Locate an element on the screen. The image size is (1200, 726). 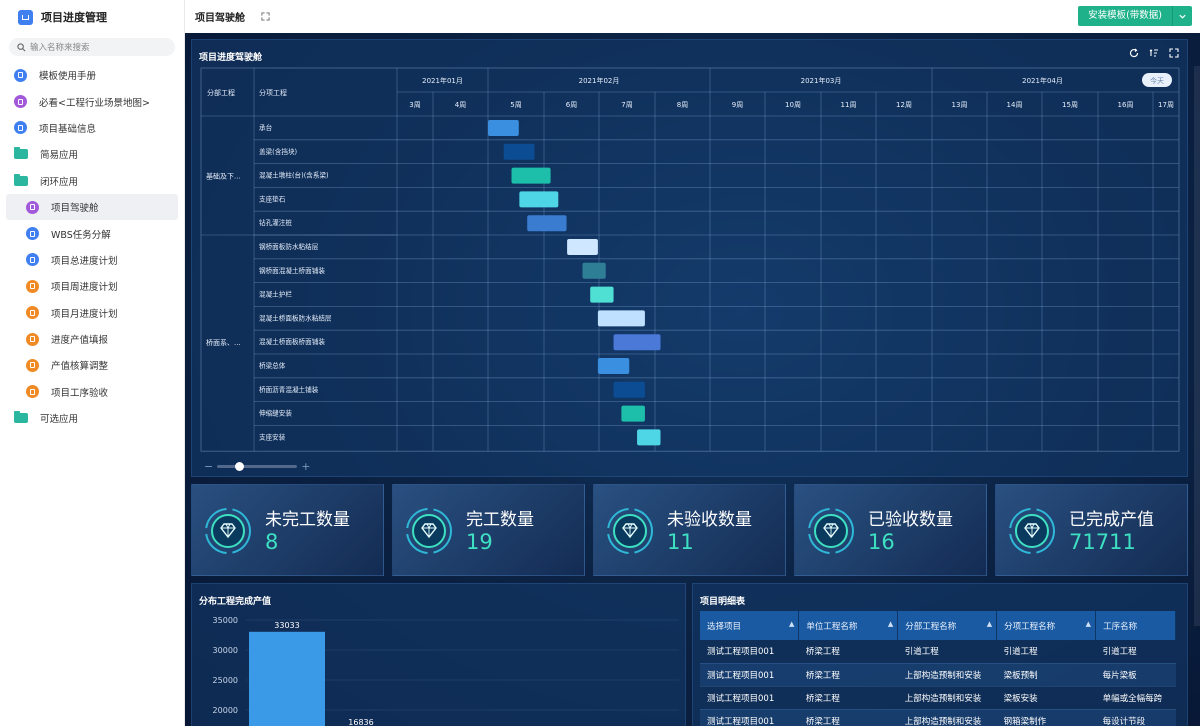
install-template-button: 安装模板(带数据) is located at coordinates (1125, 16).